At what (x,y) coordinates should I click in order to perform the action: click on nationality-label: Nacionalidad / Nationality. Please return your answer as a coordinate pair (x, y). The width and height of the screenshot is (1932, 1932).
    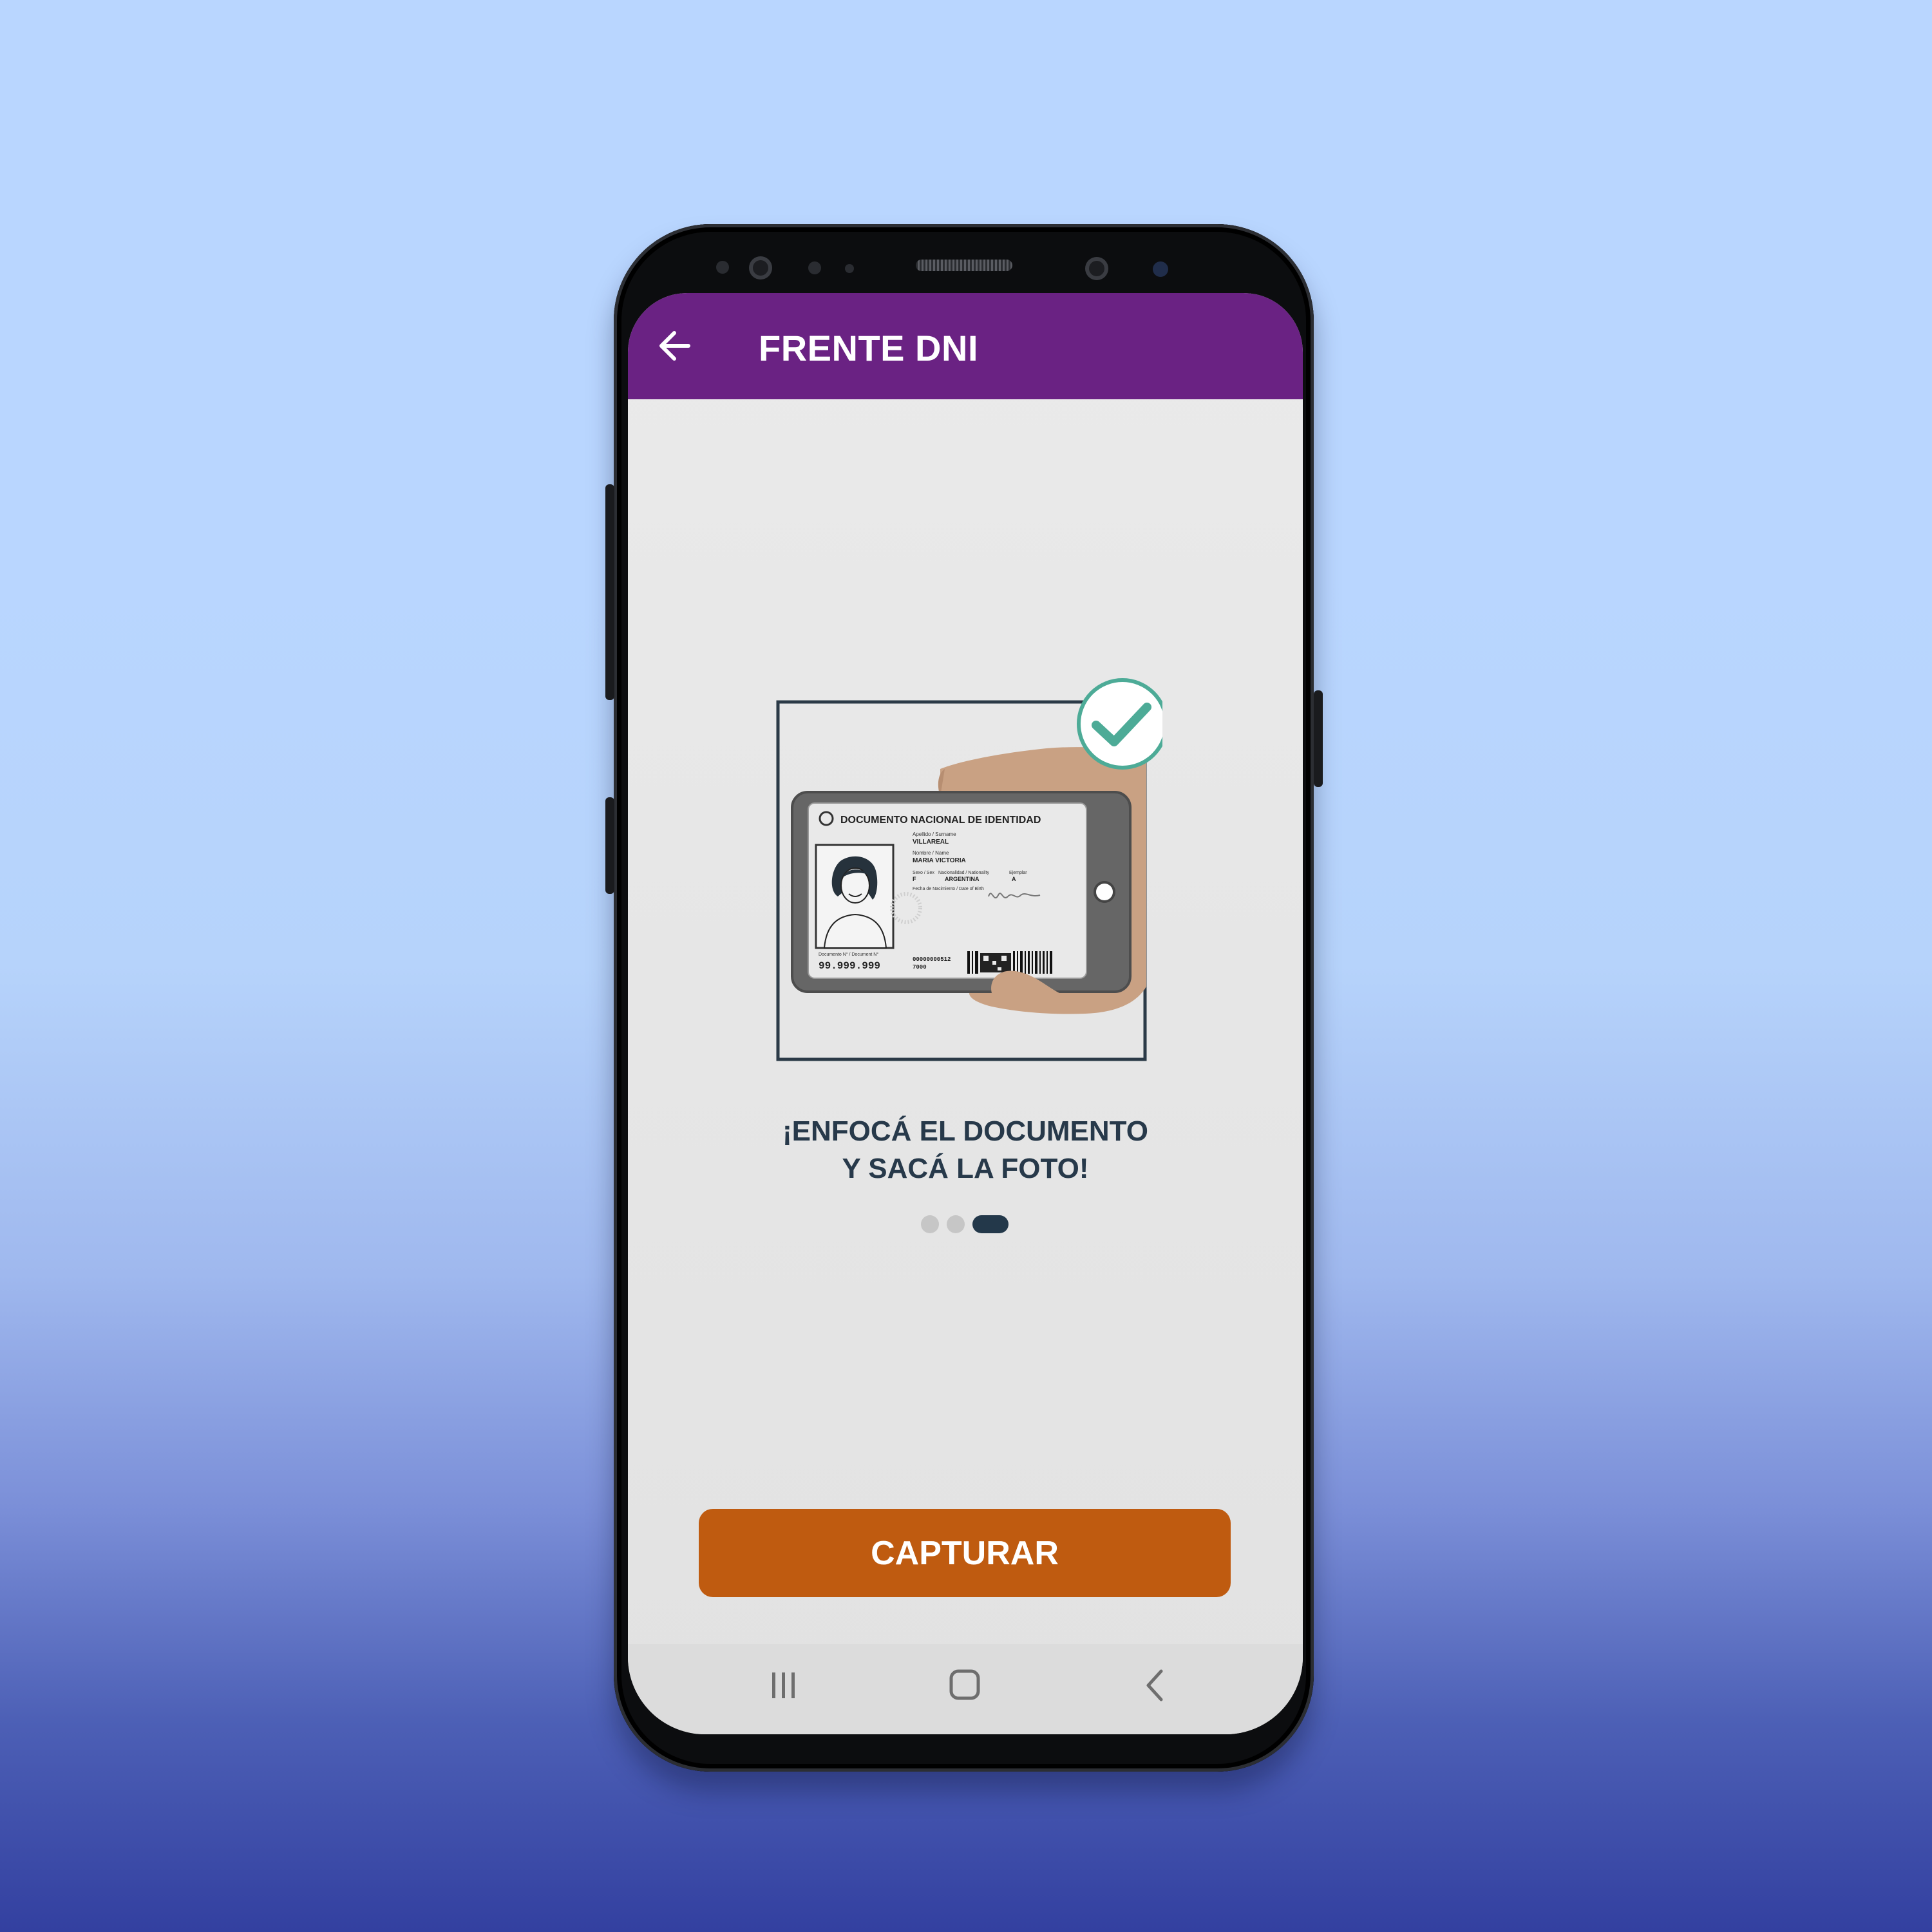
    Looking at the image, I should click on (964, 873).